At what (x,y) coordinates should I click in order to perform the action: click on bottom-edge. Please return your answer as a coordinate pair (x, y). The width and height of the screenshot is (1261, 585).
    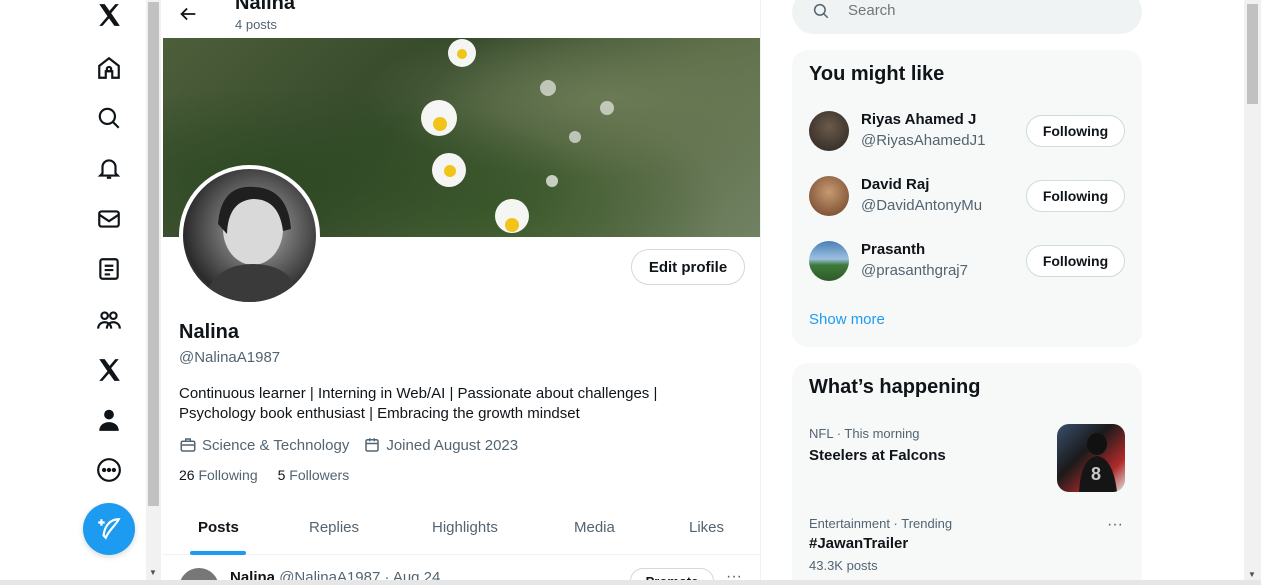
    Looking at the image, I should click on (630, 582).